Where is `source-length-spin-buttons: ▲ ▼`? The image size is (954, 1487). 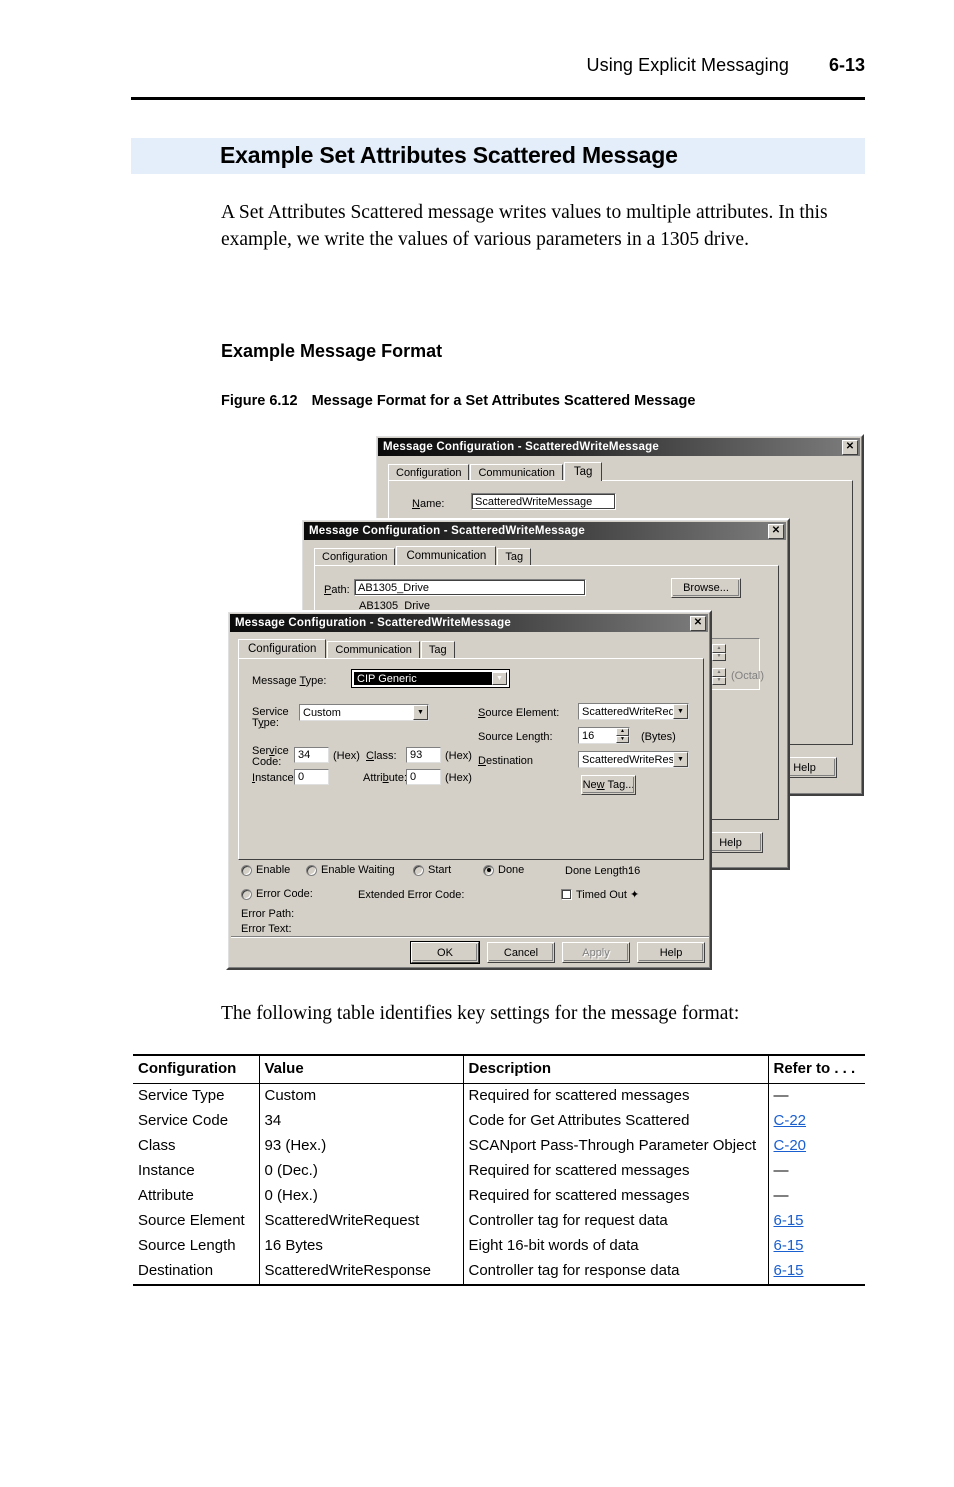 source-length-spin-buttons: ▲ ▼ is located at coordinates (622, 735).